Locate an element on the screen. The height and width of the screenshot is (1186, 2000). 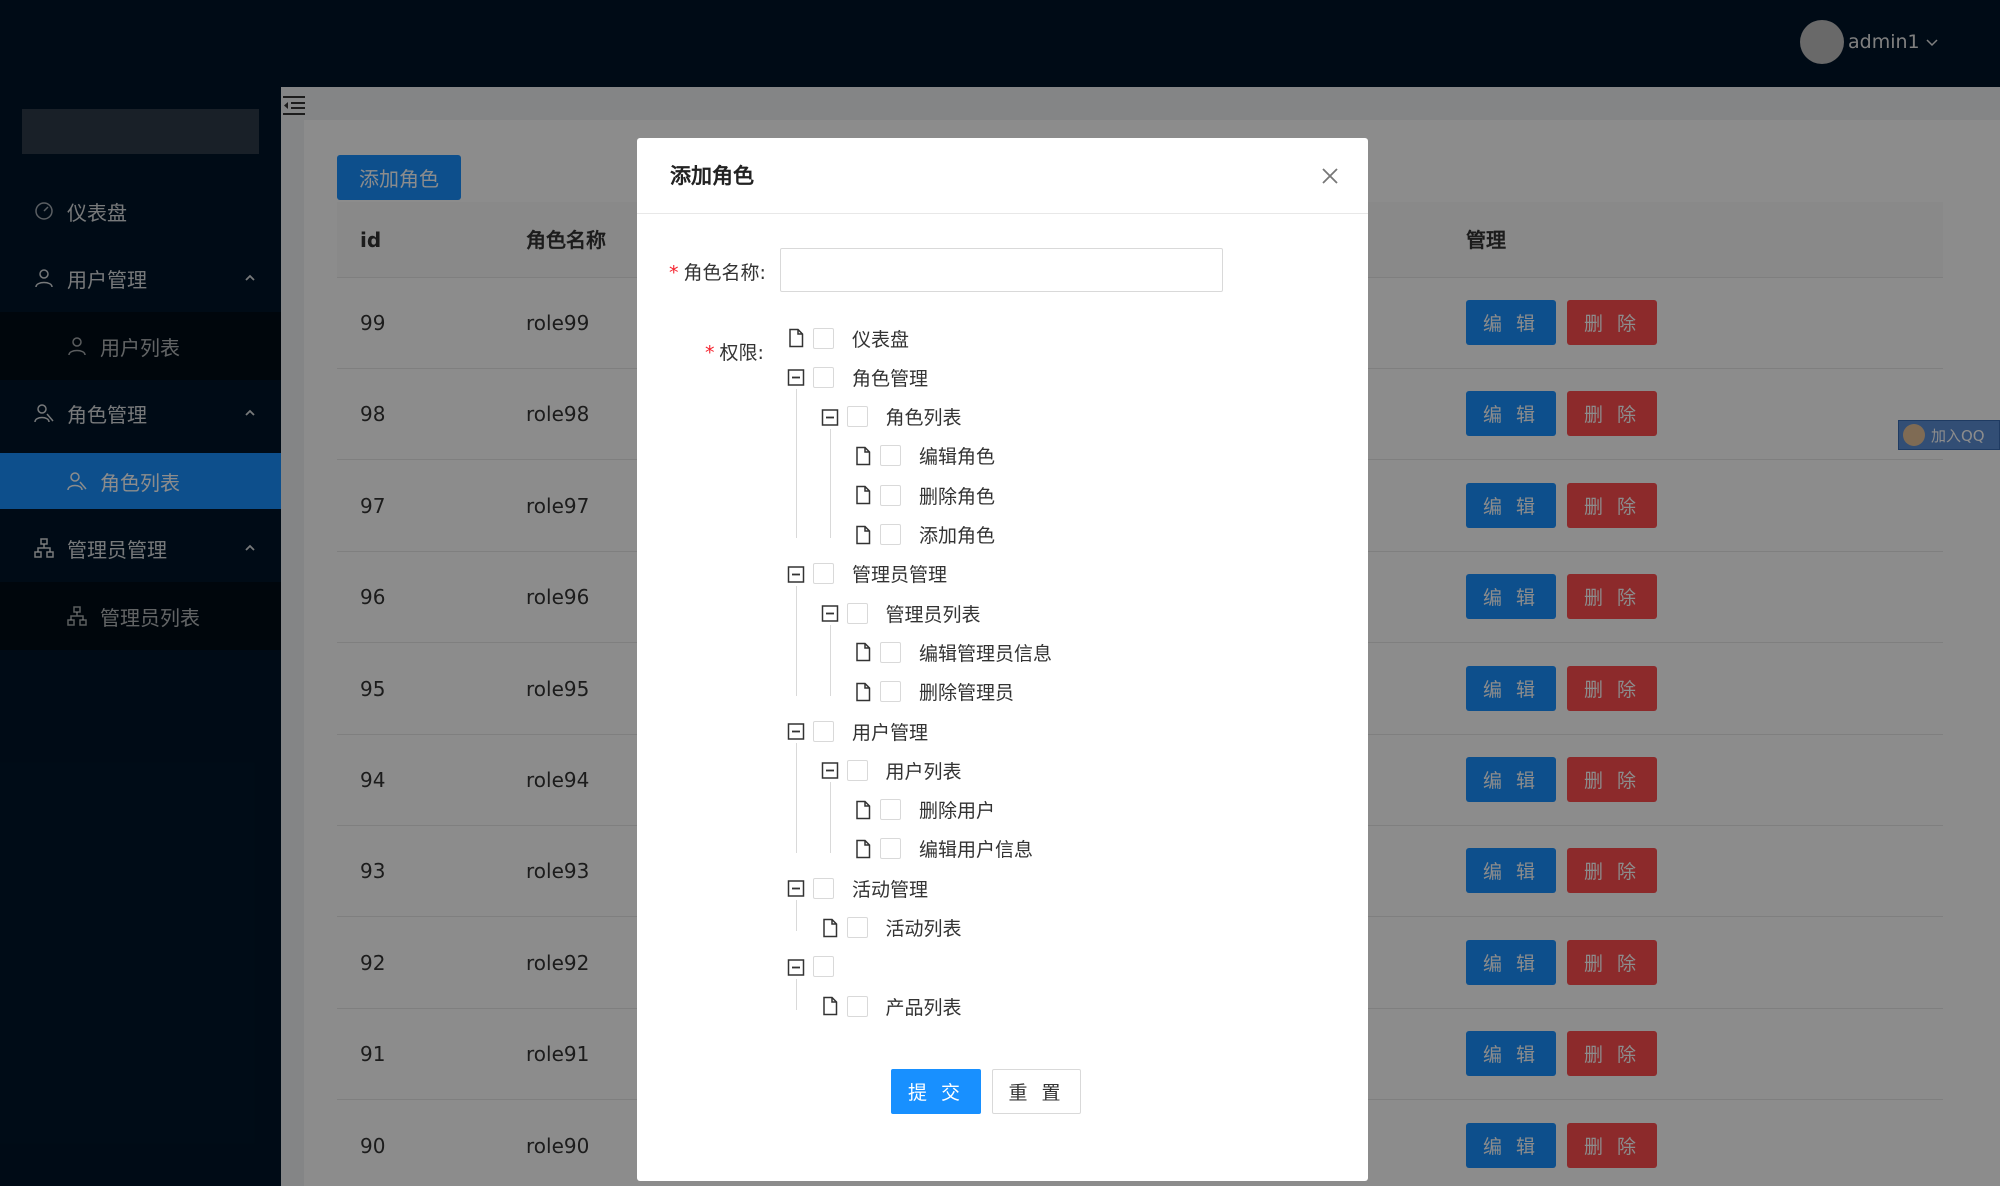
tree-node: 删除角色 is located at coordinates (924, 495).